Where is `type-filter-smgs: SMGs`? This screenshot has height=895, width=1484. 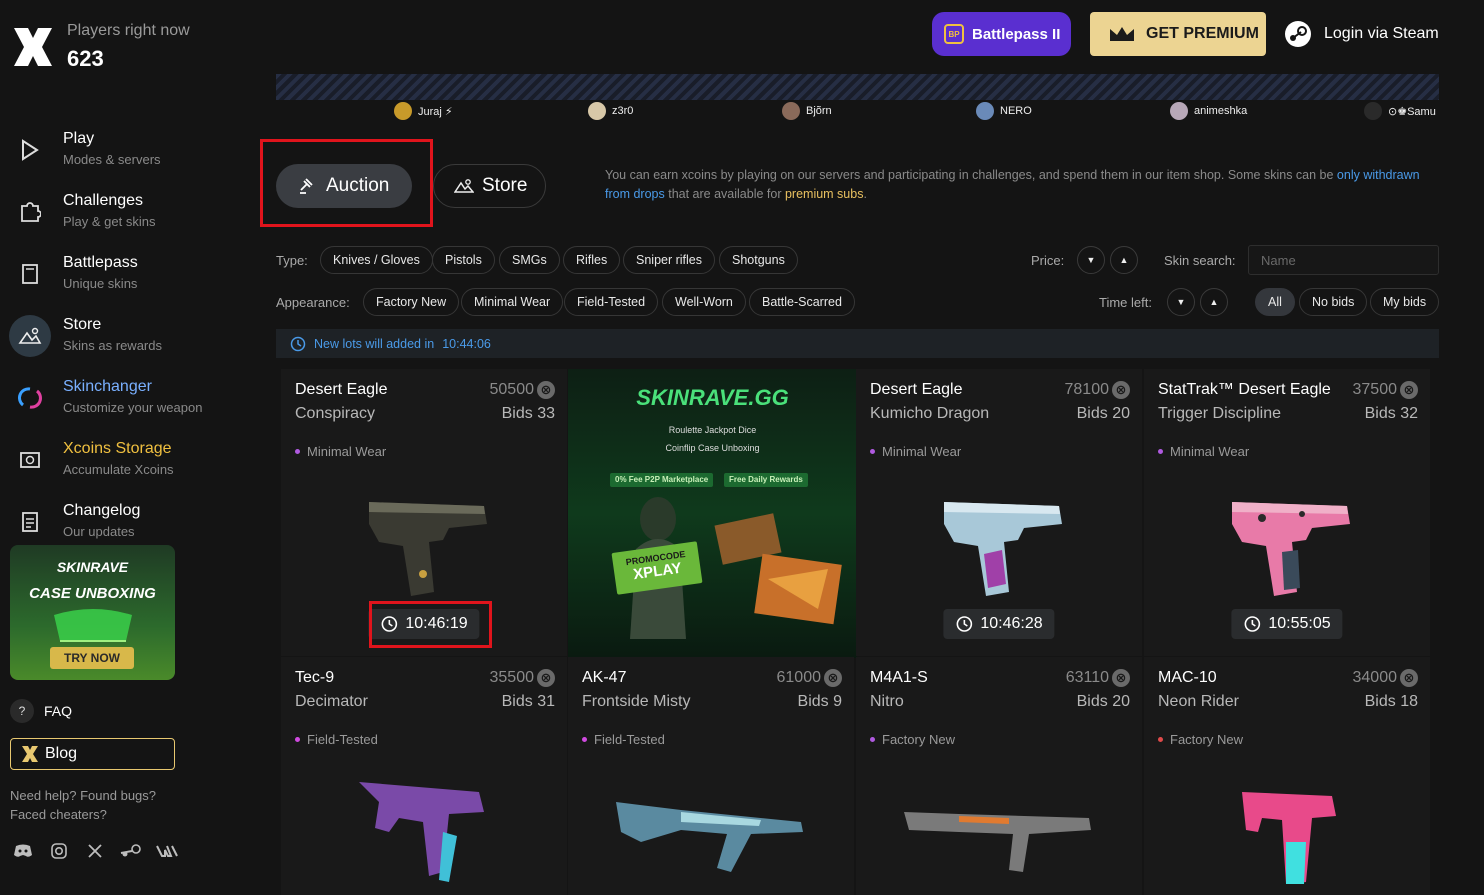 type-filter-smgs: SMGs is located at coordinates (529, 260).